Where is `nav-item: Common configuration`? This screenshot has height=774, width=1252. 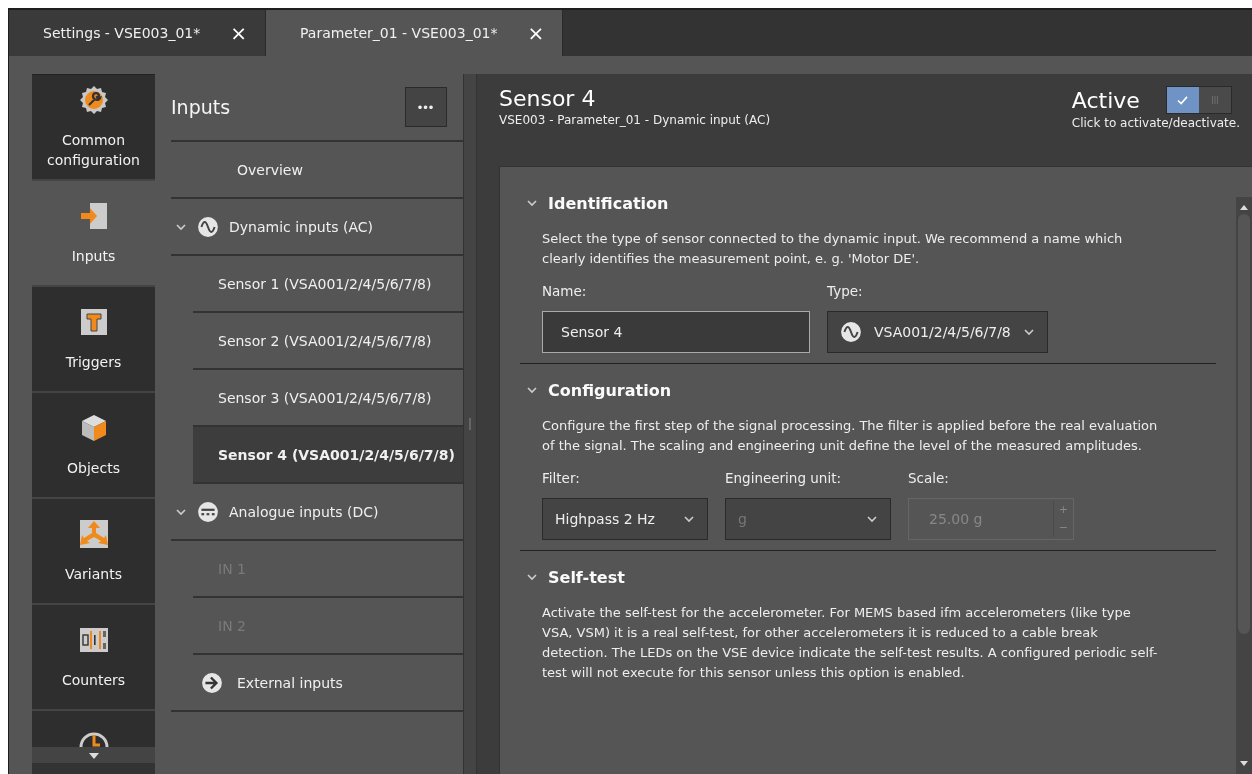
nav-item: Common configuration is located at coordinates (93, 128).